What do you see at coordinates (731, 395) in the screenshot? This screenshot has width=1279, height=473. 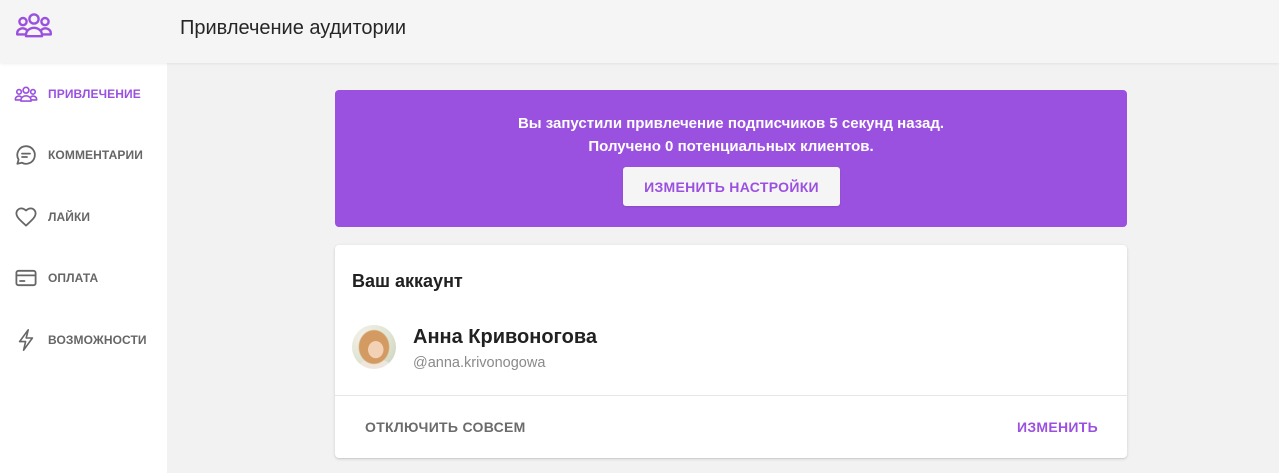 I see `divider` at bounding box center [731, 395].